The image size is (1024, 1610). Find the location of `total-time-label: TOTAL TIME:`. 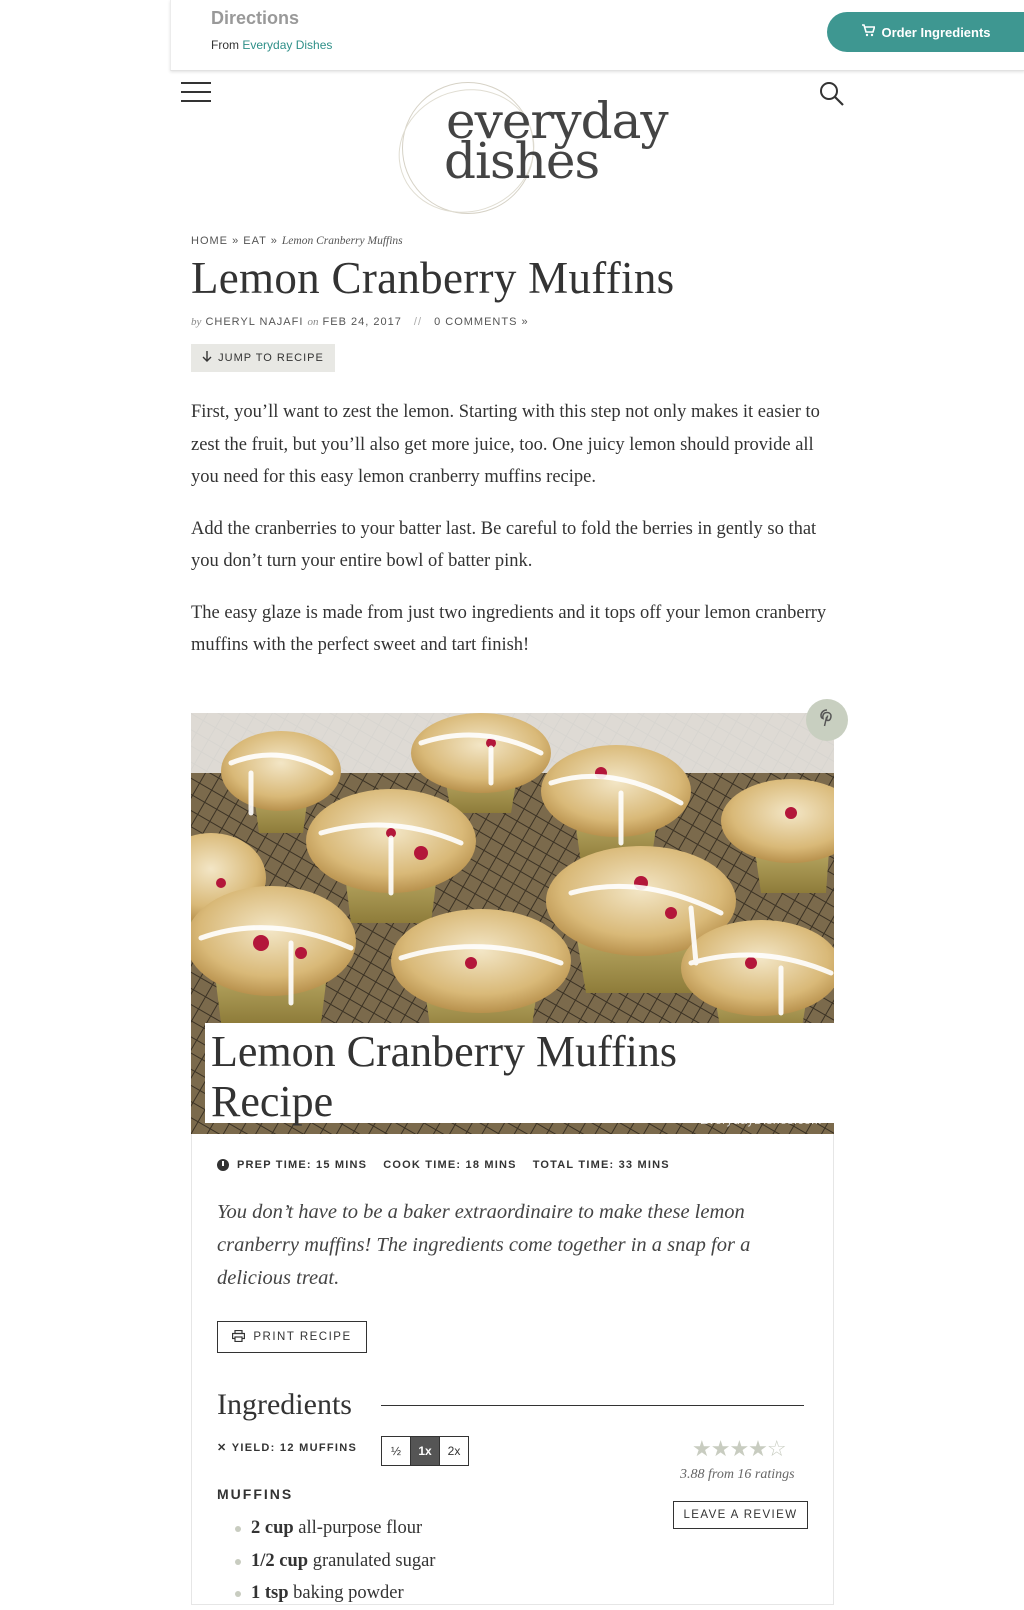

total-time-label: TOTAL TIME: is located at coordinates (573, 1165).